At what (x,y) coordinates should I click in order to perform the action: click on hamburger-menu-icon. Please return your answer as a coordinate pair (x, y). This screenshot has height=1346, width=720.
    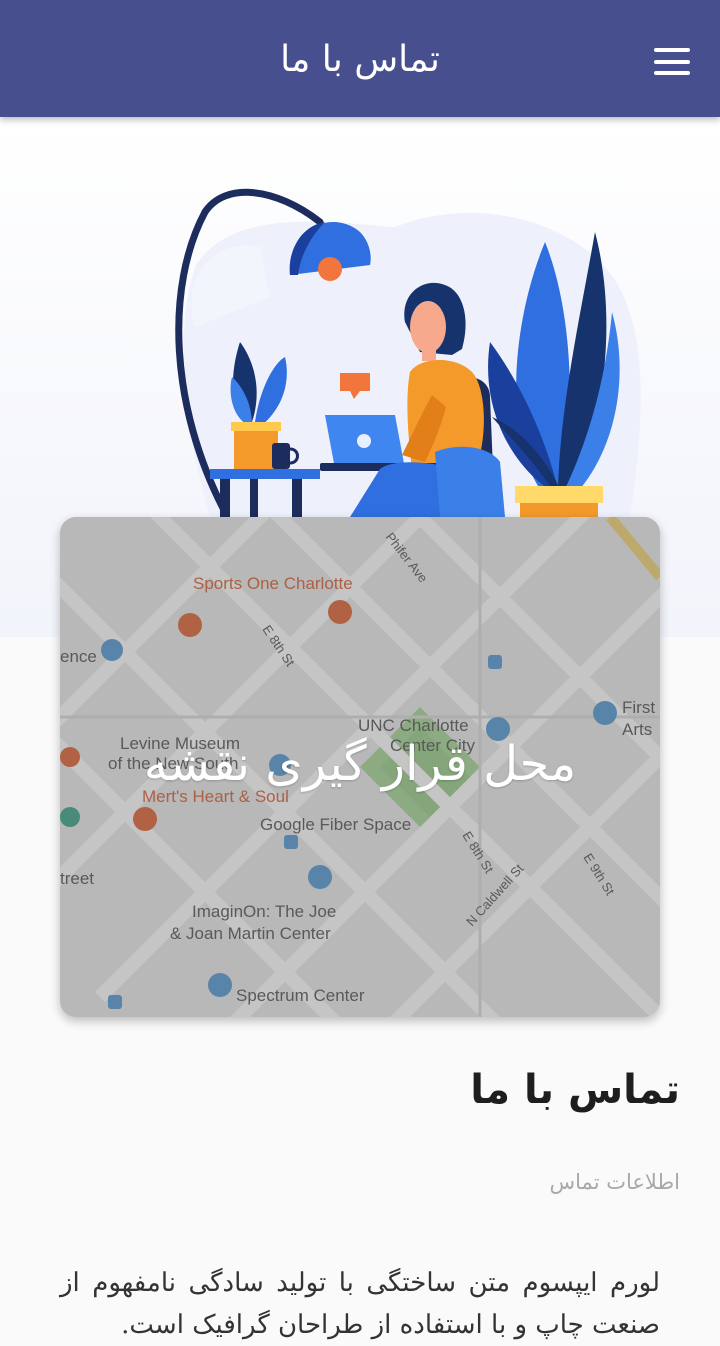
    Looking at the image, I should click on (672, 61).